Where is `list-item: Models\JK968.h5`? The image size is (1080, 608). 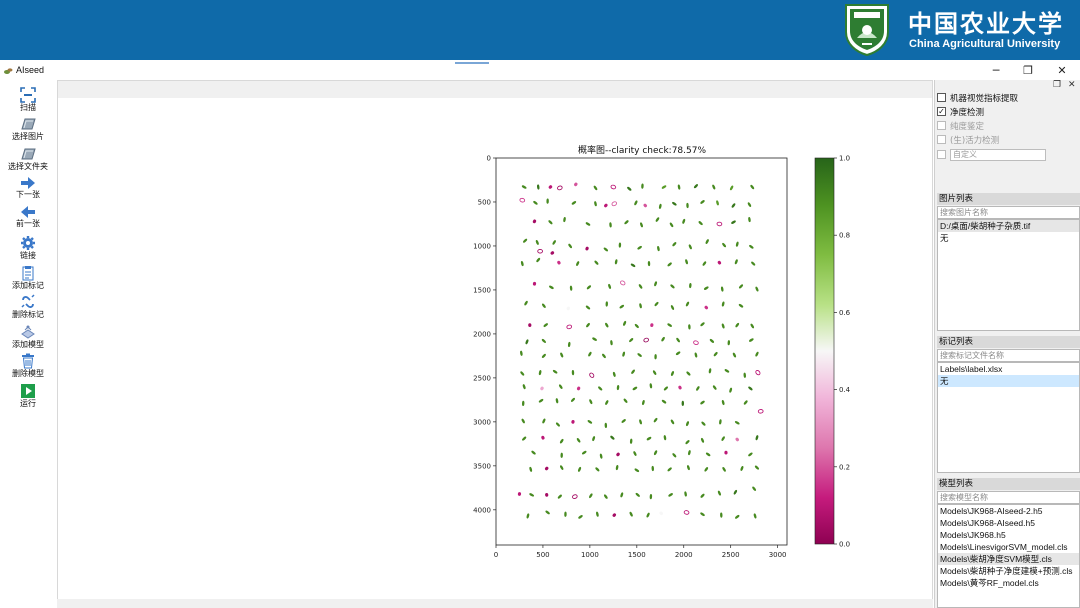 list-item: Models\JK968.h5 is located at coordinates (1008, 535).